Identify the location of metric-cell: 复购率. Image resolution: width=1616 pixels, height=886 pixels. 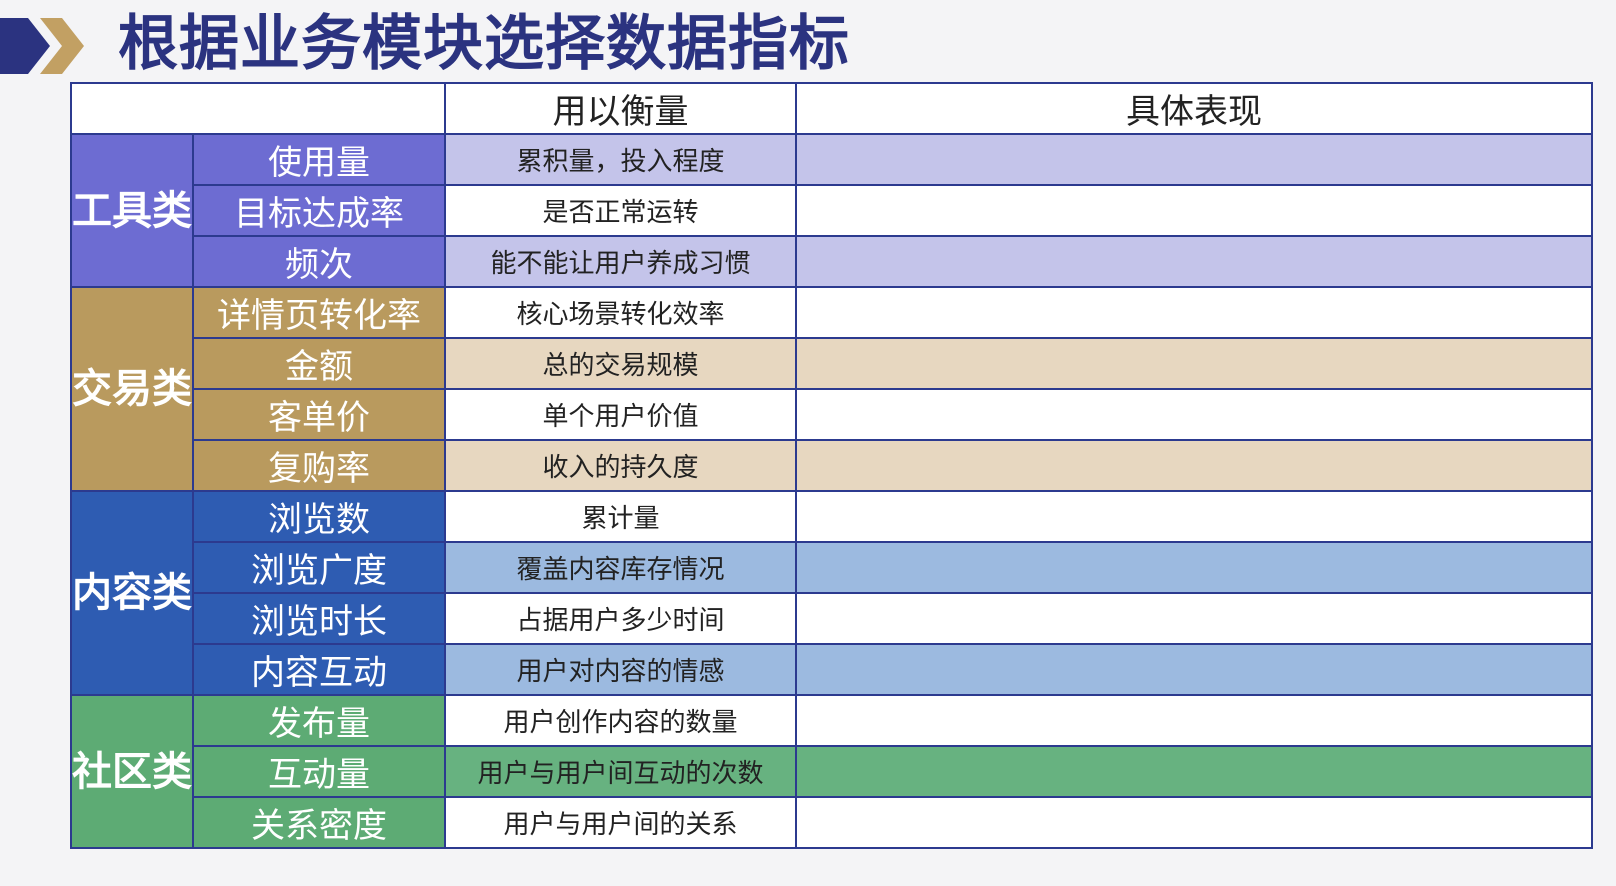
(319, 465).